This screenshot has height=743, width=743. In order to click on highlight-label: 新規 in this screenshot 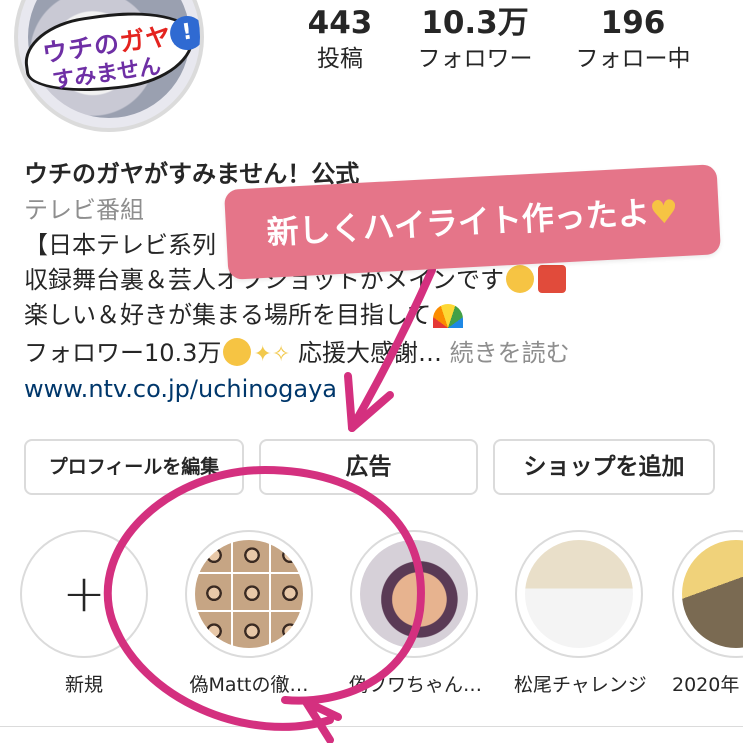, I will do `click(83, 685)`.